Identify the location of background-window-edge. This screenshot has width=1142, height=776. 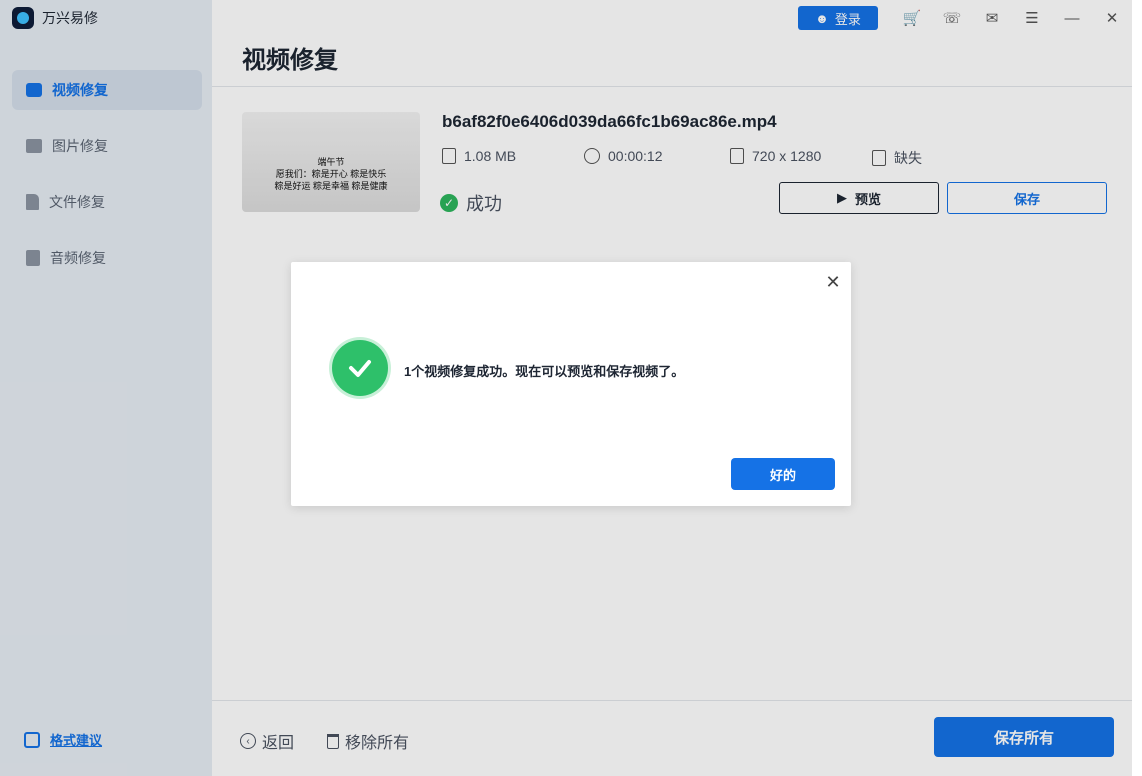
(1137, 388).